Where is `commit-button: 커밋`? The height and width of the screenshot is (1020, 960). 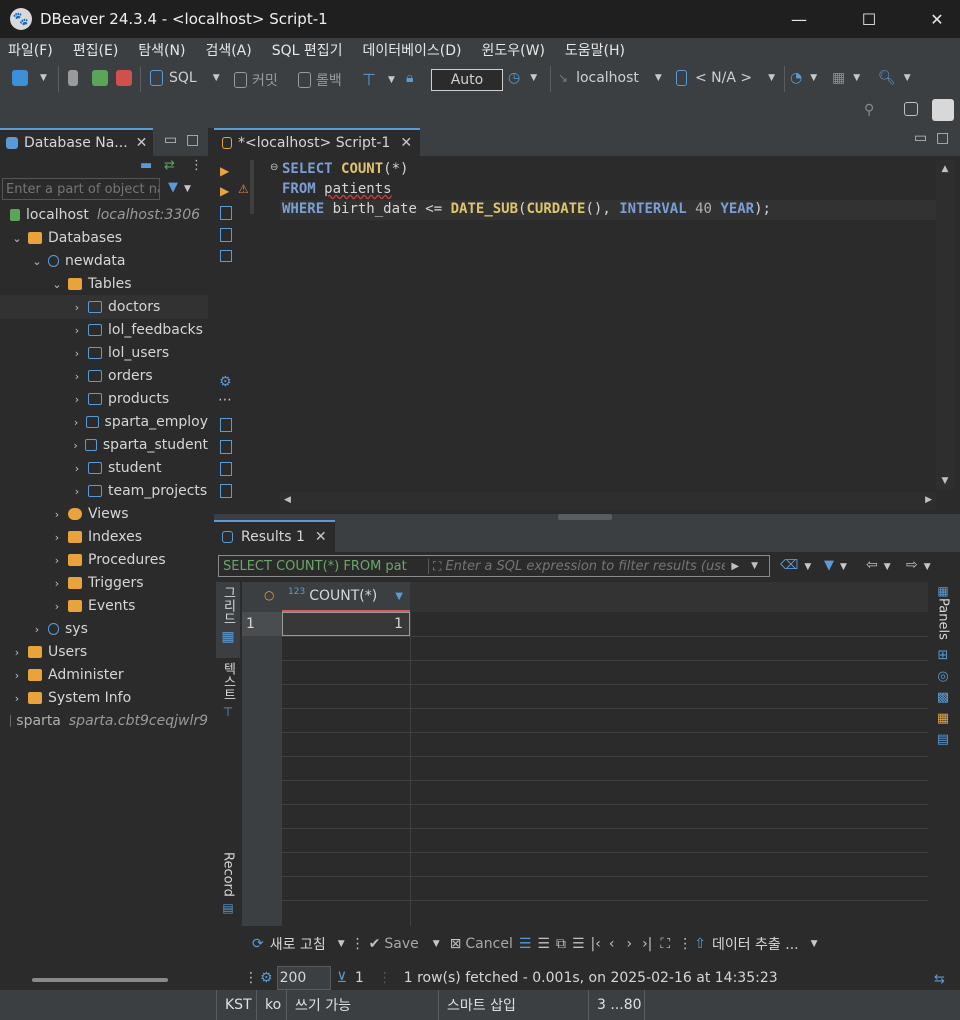 commit-button: 커밋 is located at coordinates (256, 80).